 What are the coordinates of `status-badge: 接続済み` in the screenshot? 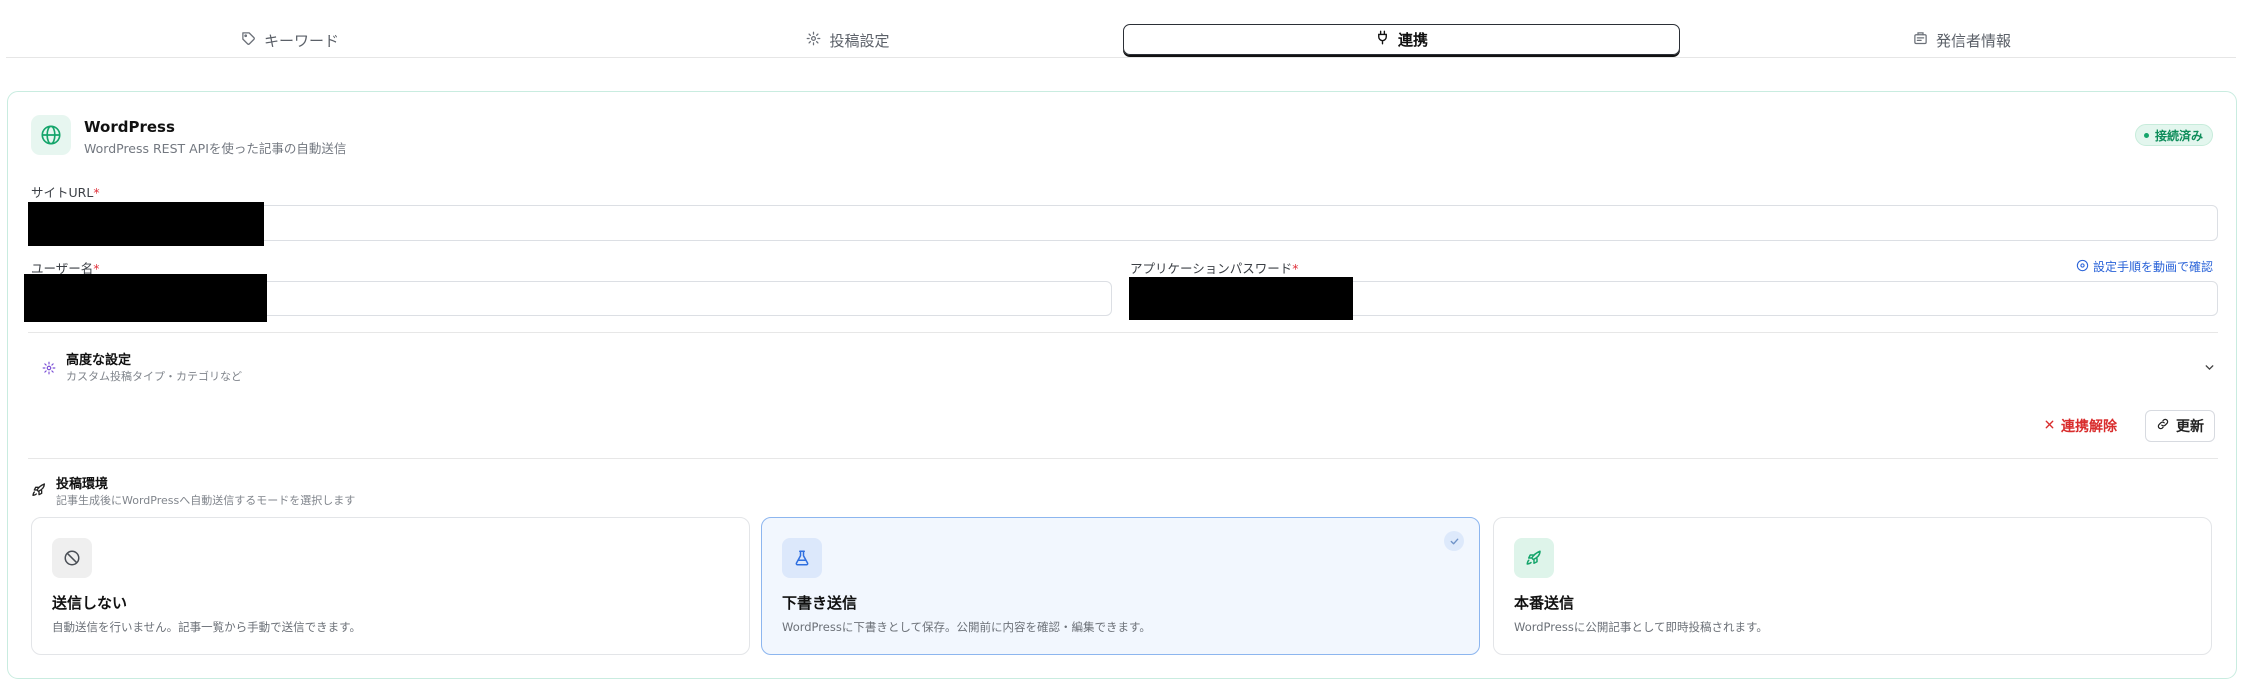 It's located at (2173, 135).